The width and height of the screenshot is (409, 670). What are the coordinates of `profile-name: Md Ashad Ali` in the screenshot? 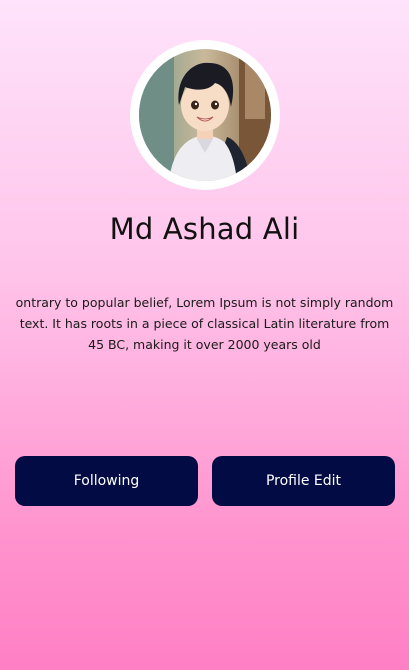 It's located at (204, 229).